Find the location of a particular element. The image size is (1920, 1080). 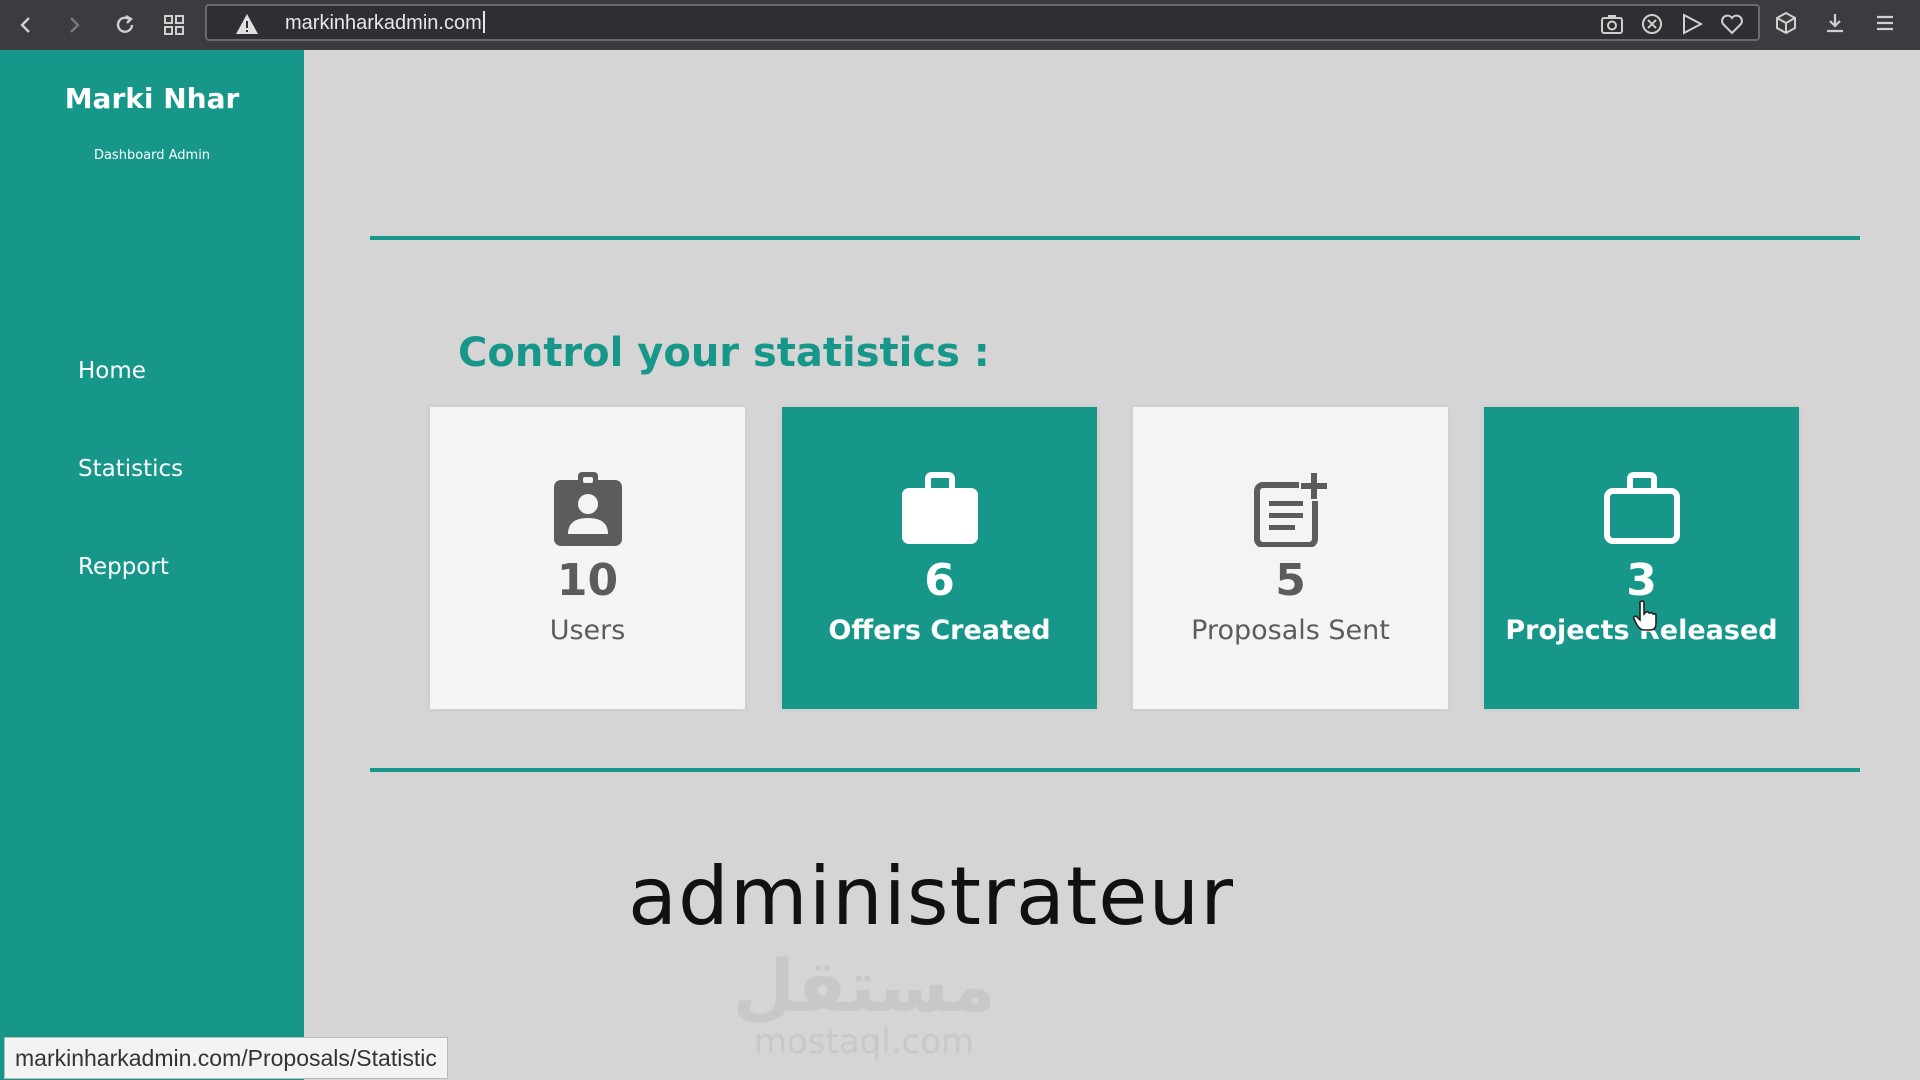

download-icon is located at coordinates (1835, 23).